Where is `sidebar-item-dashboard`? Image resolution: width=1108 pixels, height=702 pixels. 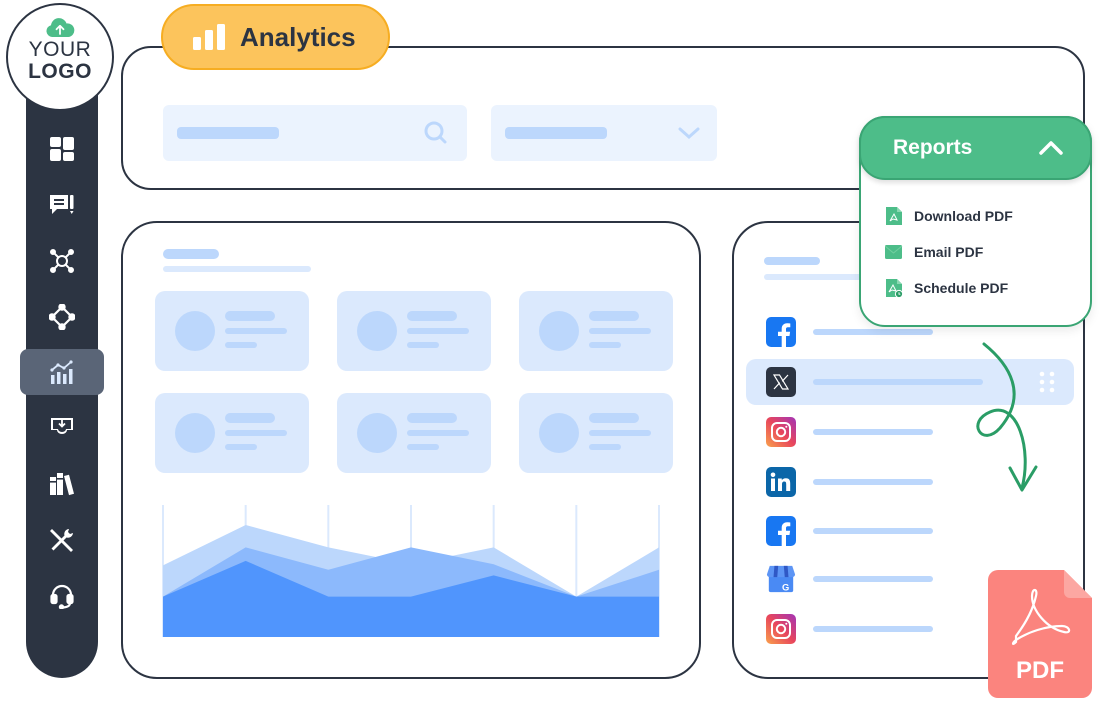
sidebar-item-dashboard is located at coordinates (62, 149).